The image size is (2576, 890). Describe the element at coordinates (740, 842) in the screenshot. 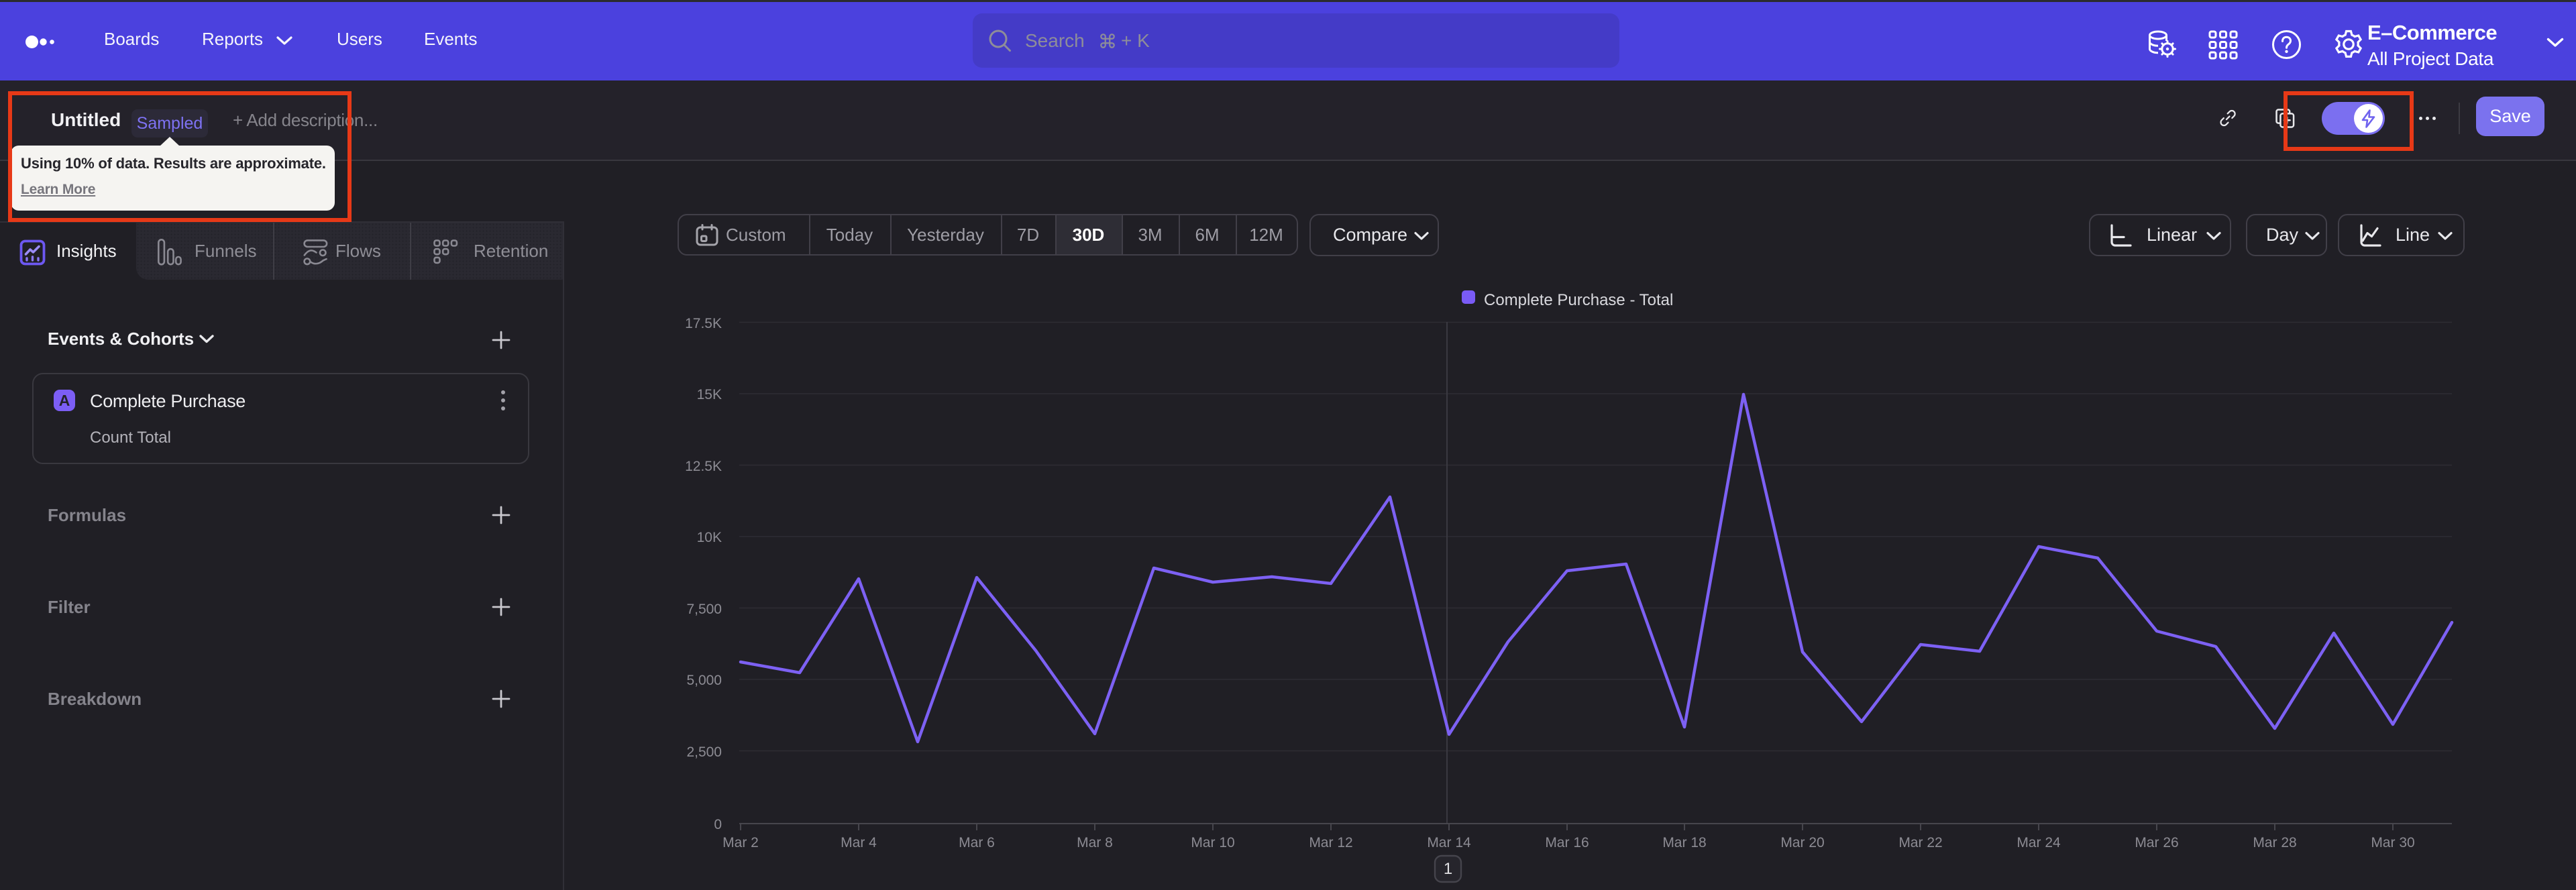

I see `svg-text: Mar 2` at that location.